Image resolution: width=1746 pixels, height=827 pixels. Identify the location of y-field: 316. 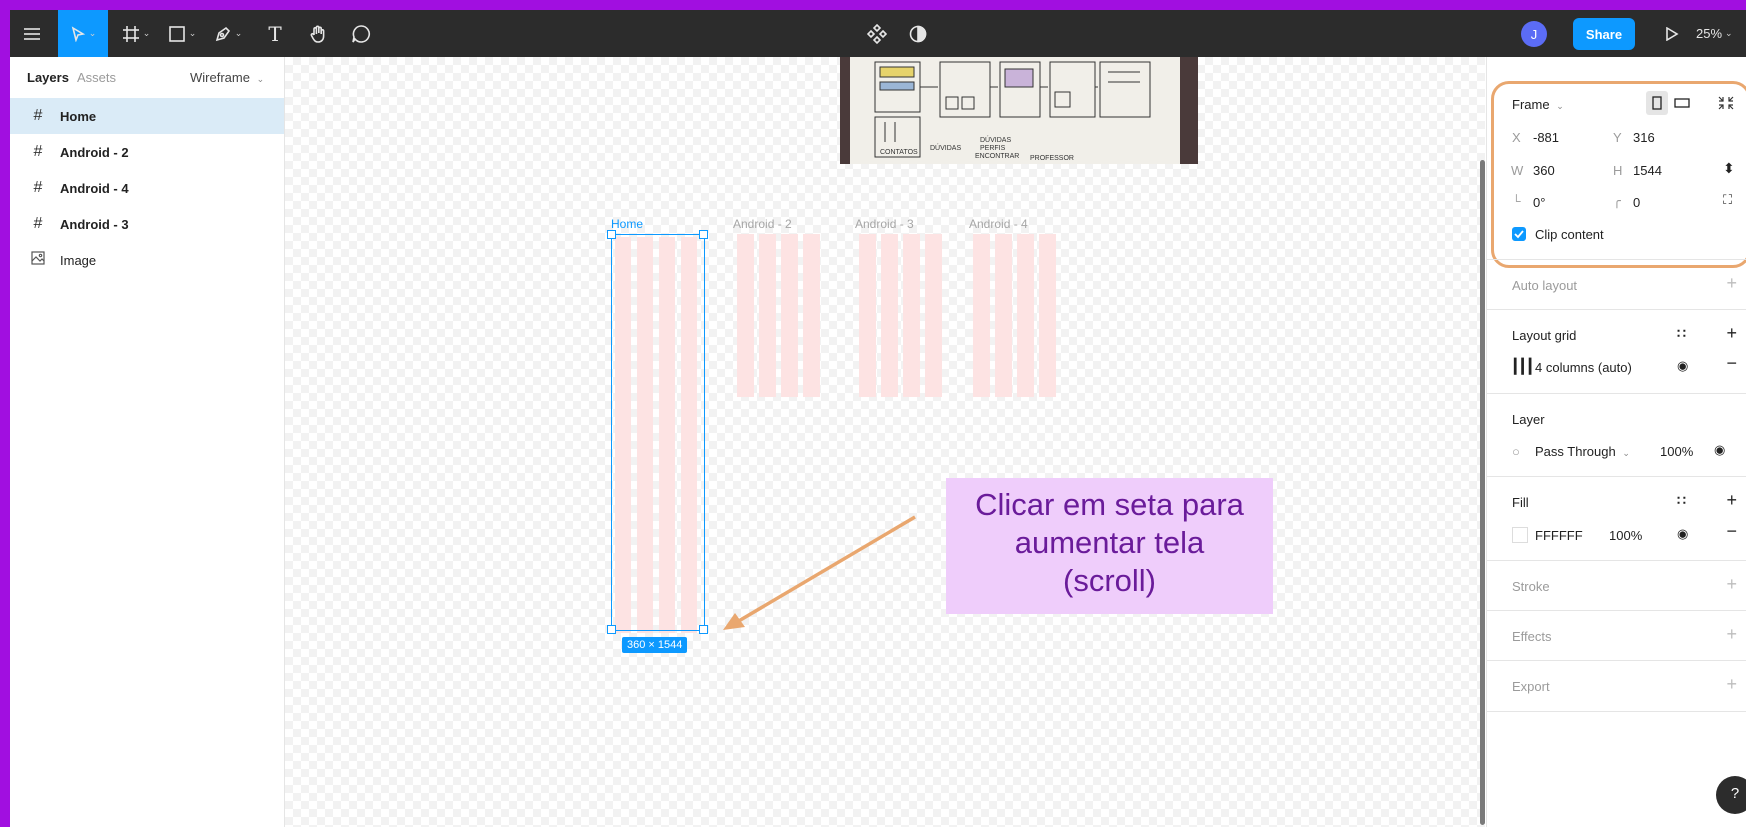
(1644, 137).